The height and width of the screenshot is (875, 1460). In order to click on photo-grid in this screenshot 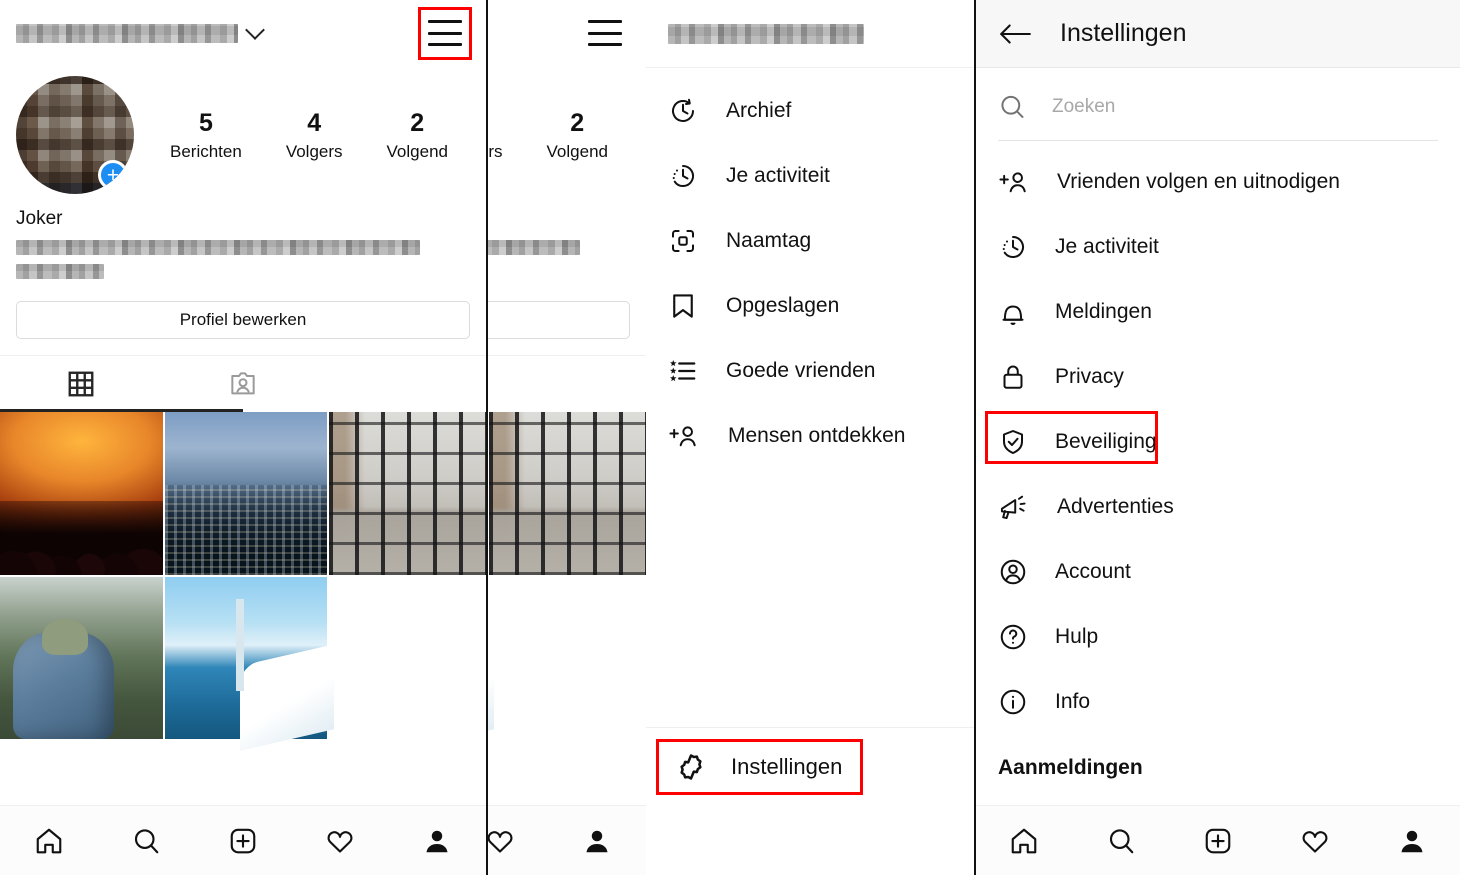, I will do `click(243, 576)`.